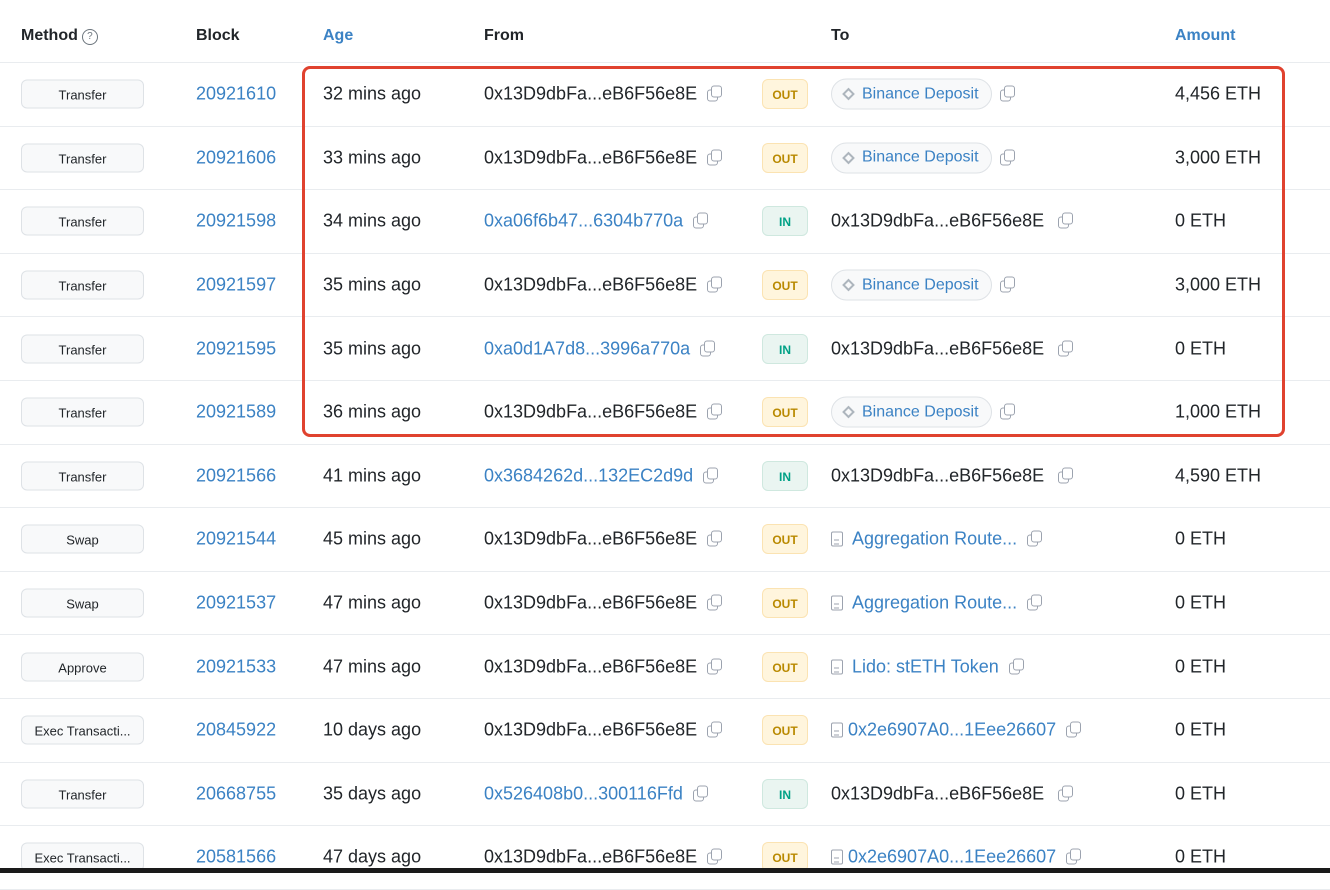  I want to click on block-link: 20921595, so click(236, 348).